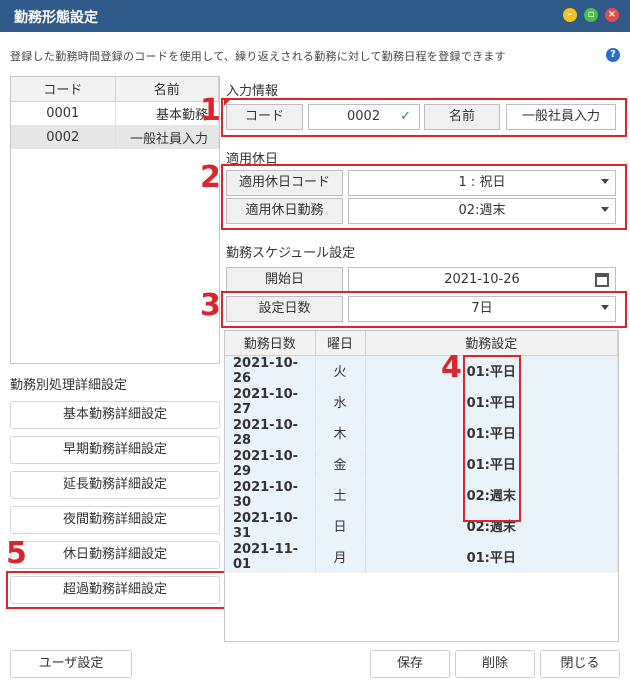 This screenshot has width=630, height=688. Describe the element at coordinates (591, 15) in the screenshot. I see `maximize-icon: ▫` at that location.